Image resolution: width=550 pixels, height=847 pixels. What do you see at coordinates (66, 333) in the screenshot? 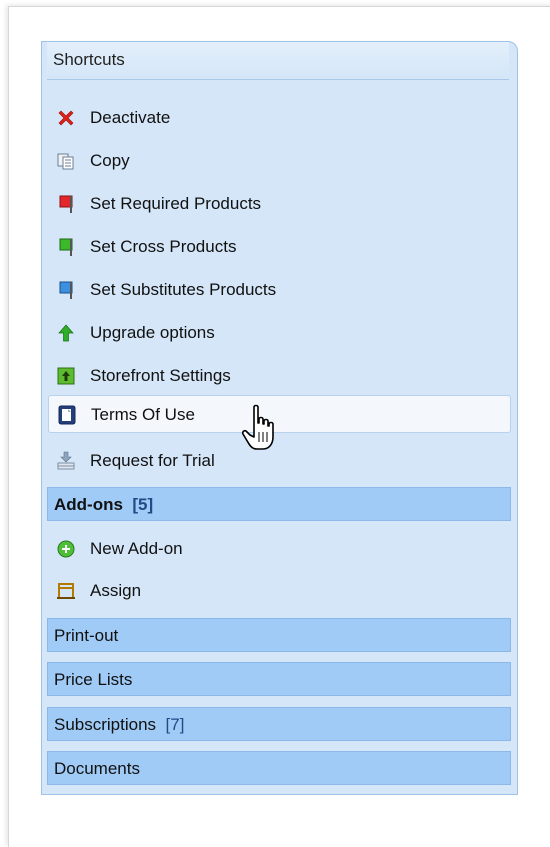
I see `green-up-arrow-icon` at bounding box center [66, 333].